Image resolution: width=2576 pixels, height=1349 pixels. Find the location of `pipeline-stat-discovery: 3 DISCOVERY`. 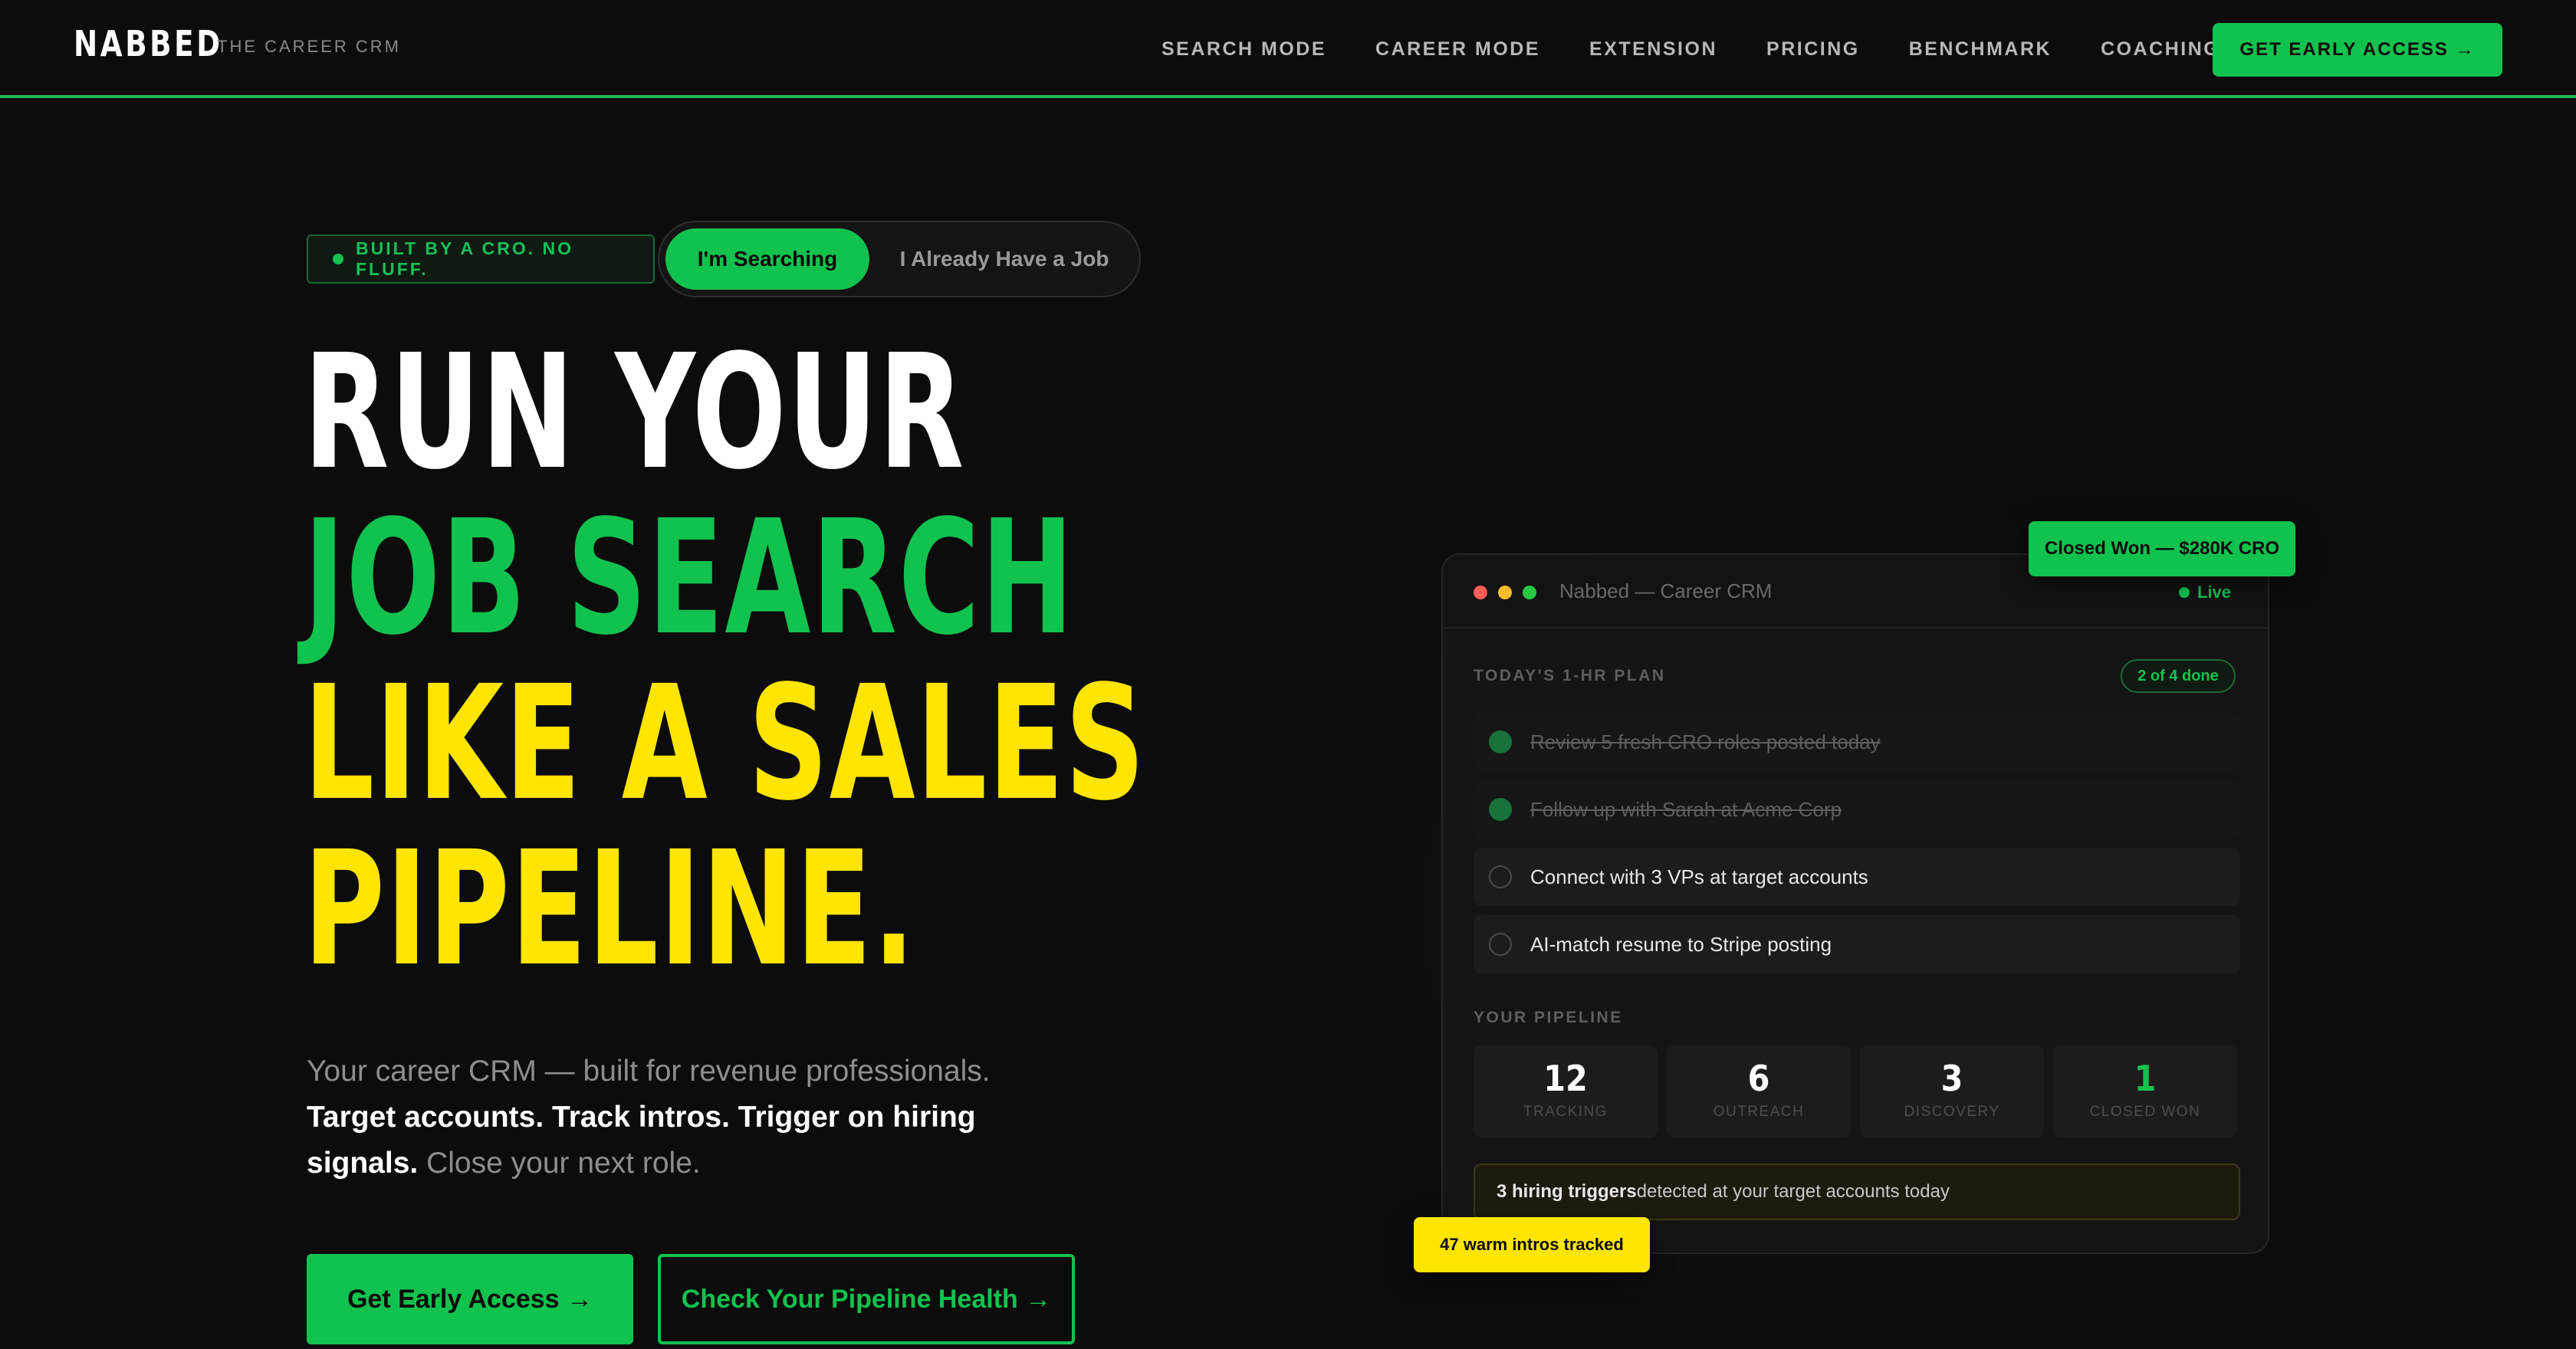

pipeline-stat-discovery: 3 DISCOVERY is located at coordinates (1952, 1091).